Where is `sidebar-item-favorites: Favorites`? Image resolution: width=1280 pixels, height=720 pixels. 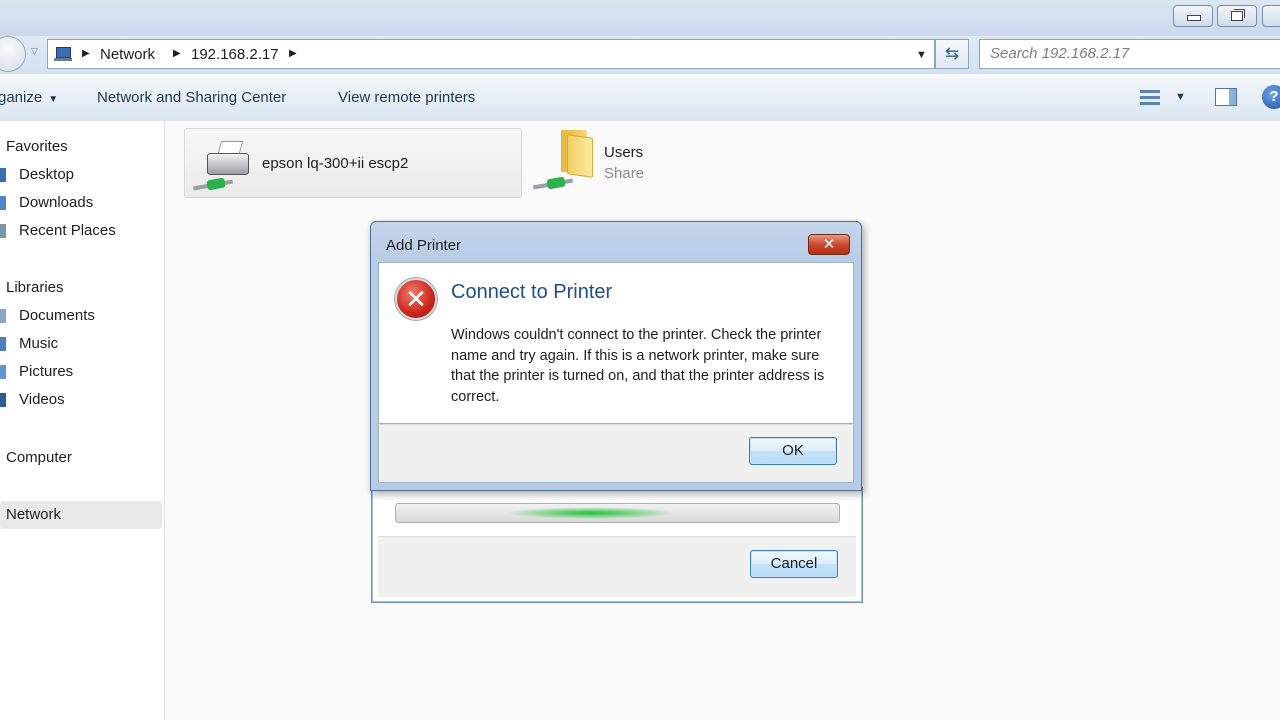 sidebar-item-favorites: Favorites is located at coordinates (81, 147).